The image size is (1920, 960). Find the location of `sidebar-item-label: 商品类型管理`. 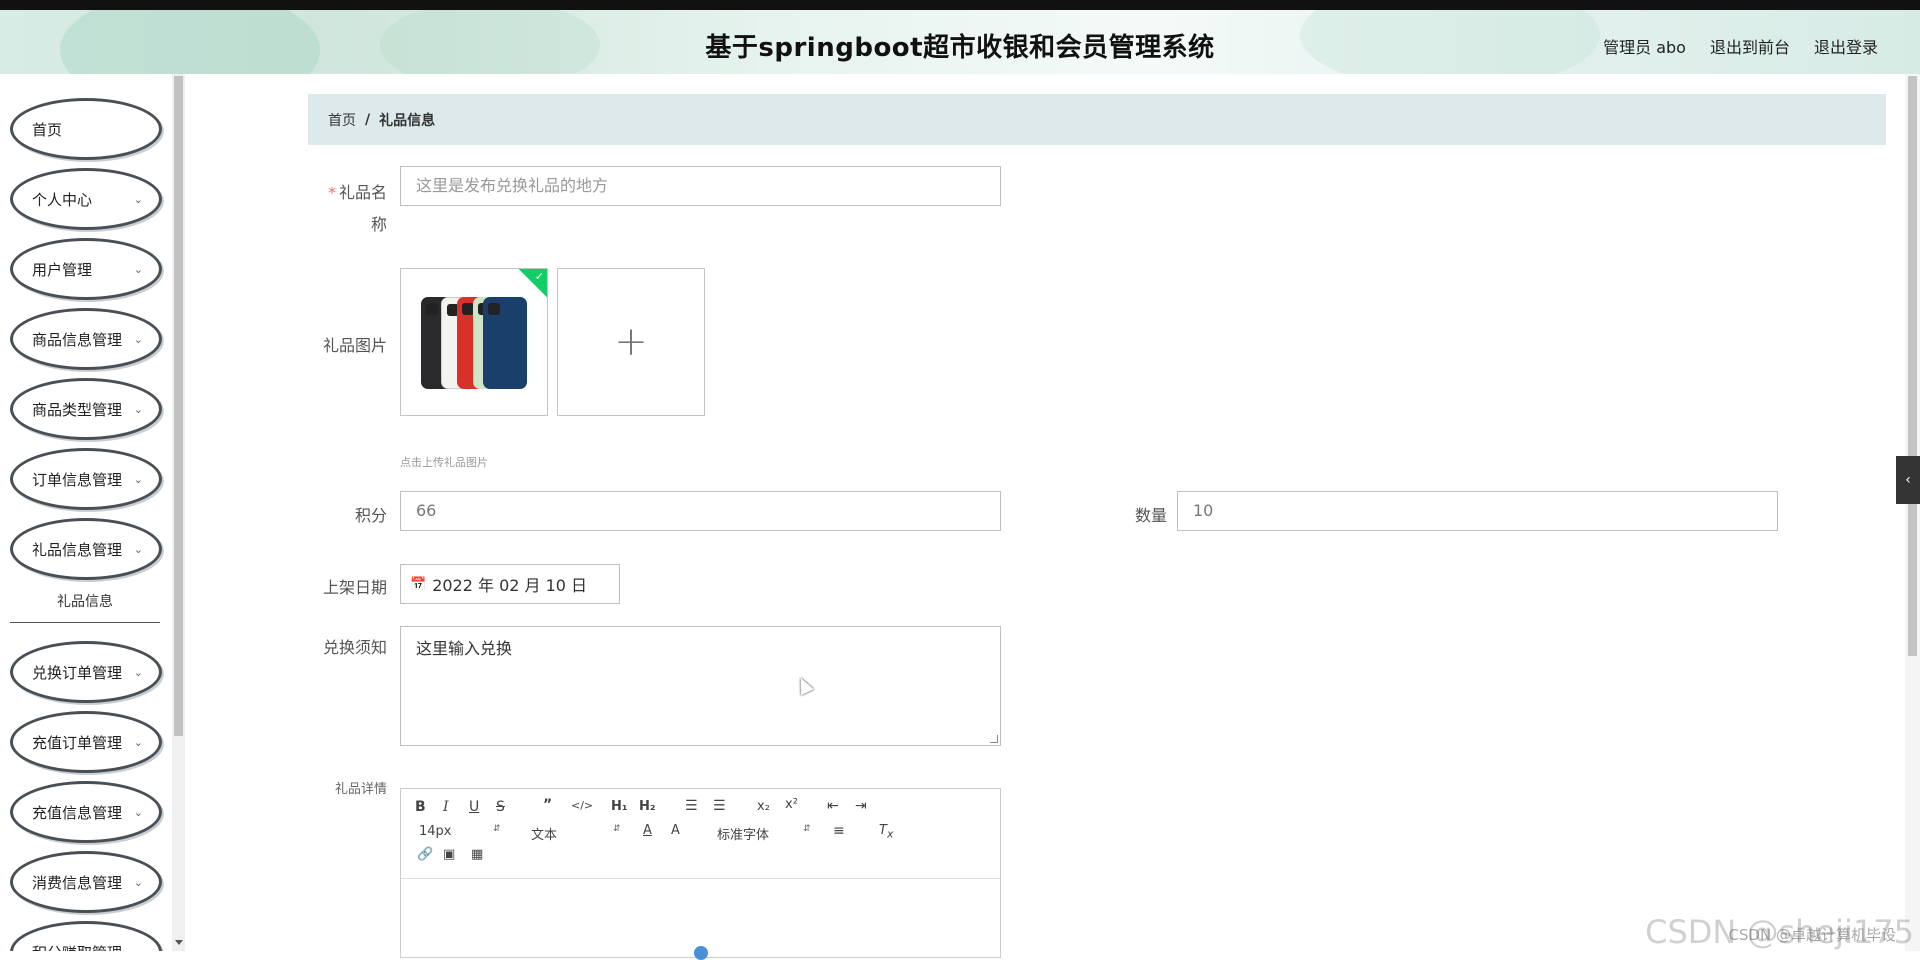

sidebar-item-label: 商品类型管理 is located at coordinates (77, 409).